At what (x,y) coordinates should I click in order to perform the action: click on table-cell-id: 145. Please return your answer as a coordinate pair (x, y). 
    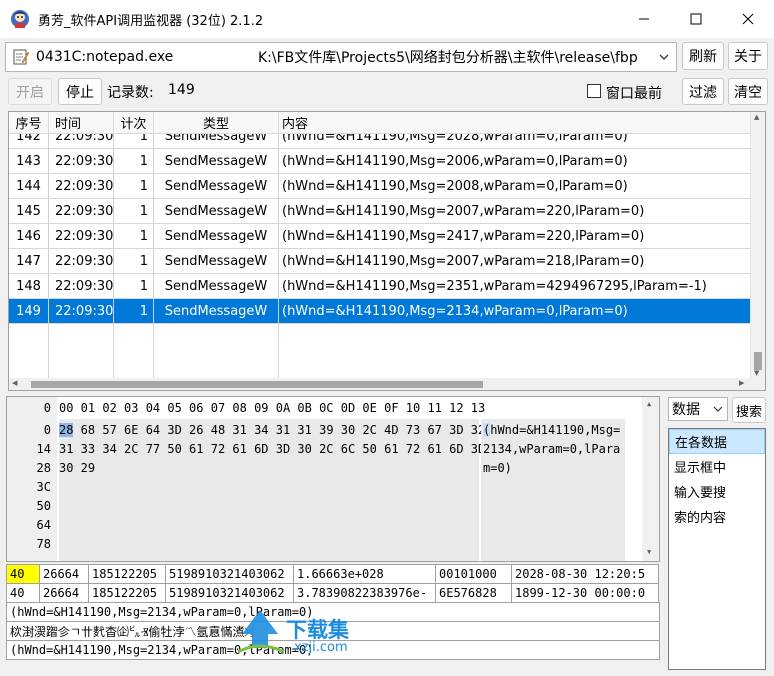
    Looking at the image, I should click on (29, 211).